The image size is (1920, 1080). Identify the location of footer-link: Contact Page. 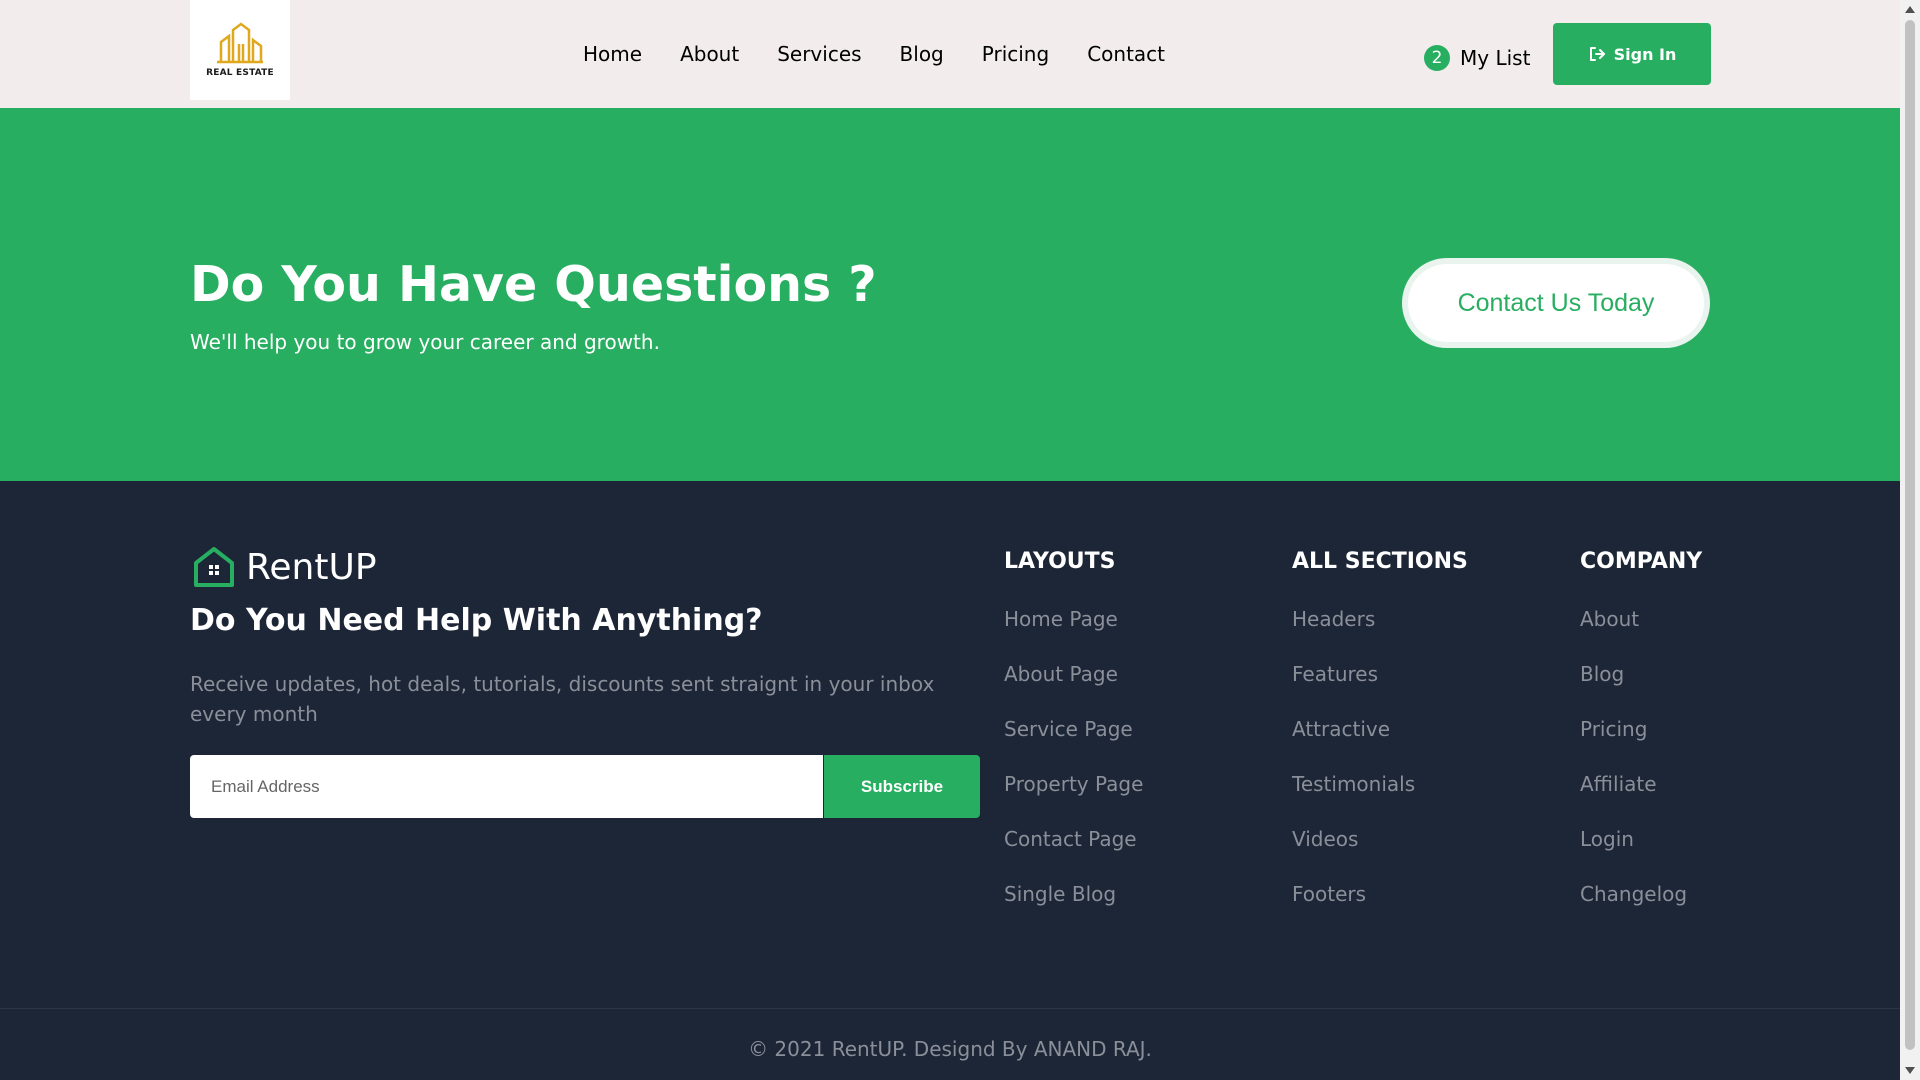
(1073, 851).